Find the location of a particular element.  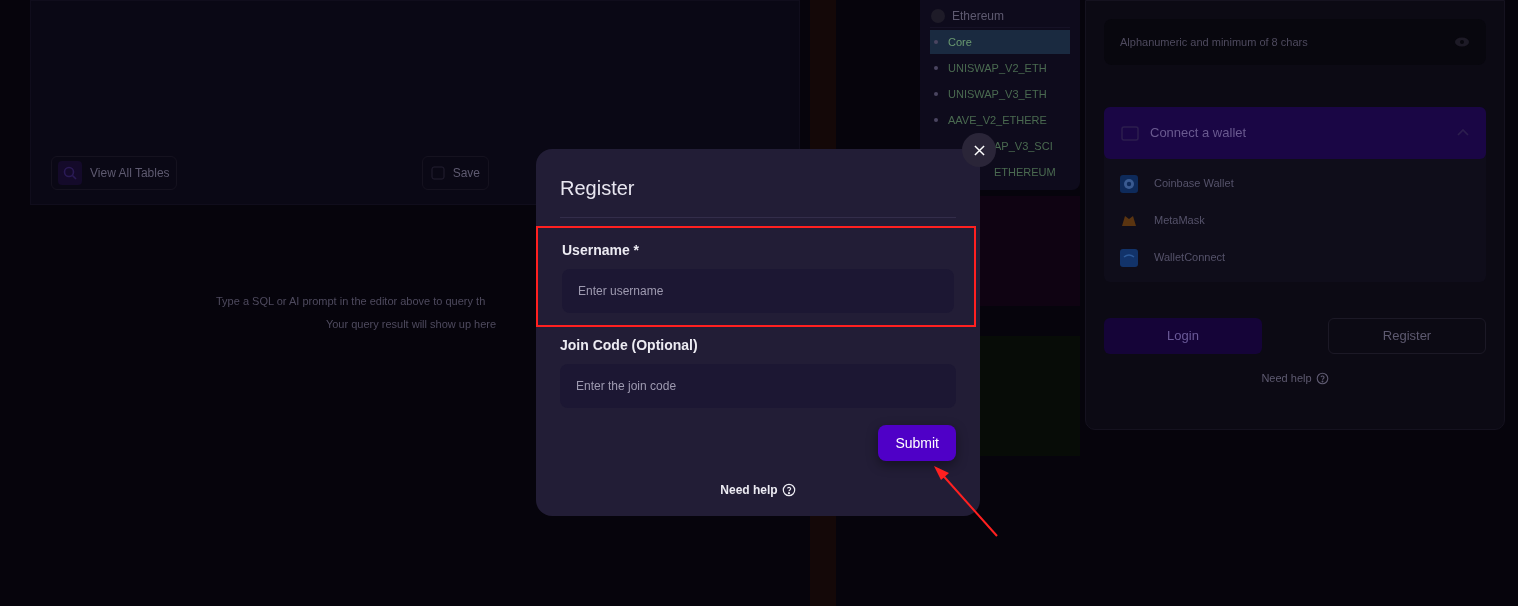

wallet-icon is located at coordinates (1130, 133).